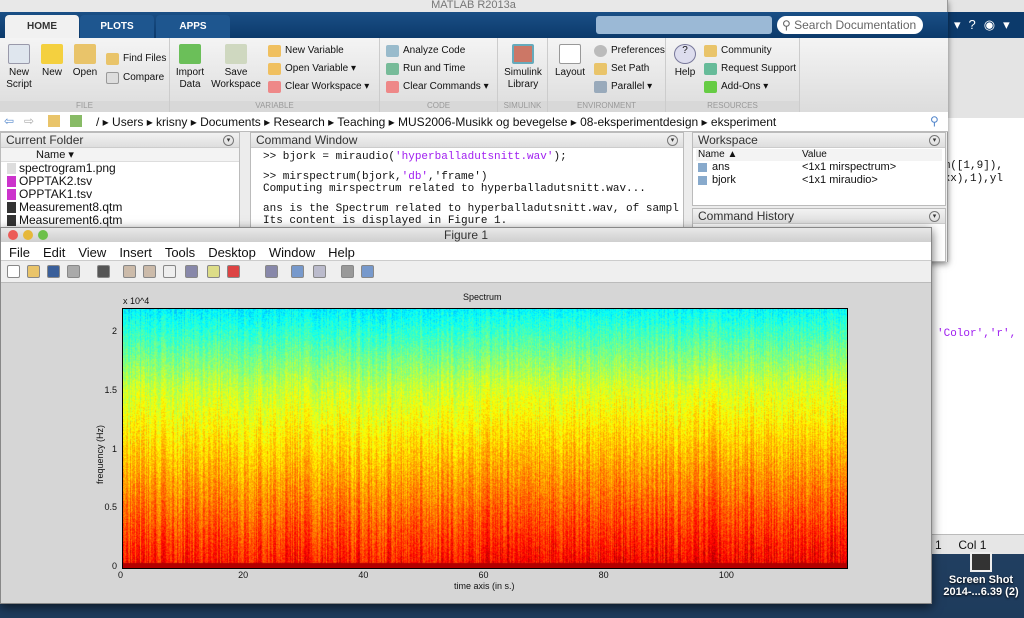 This screenshot has width=1024, height=618. What do you see at coordinates (54, 252) in the screenshot?
I see `menu-edit: Edit` at bounding box center [54, 252].